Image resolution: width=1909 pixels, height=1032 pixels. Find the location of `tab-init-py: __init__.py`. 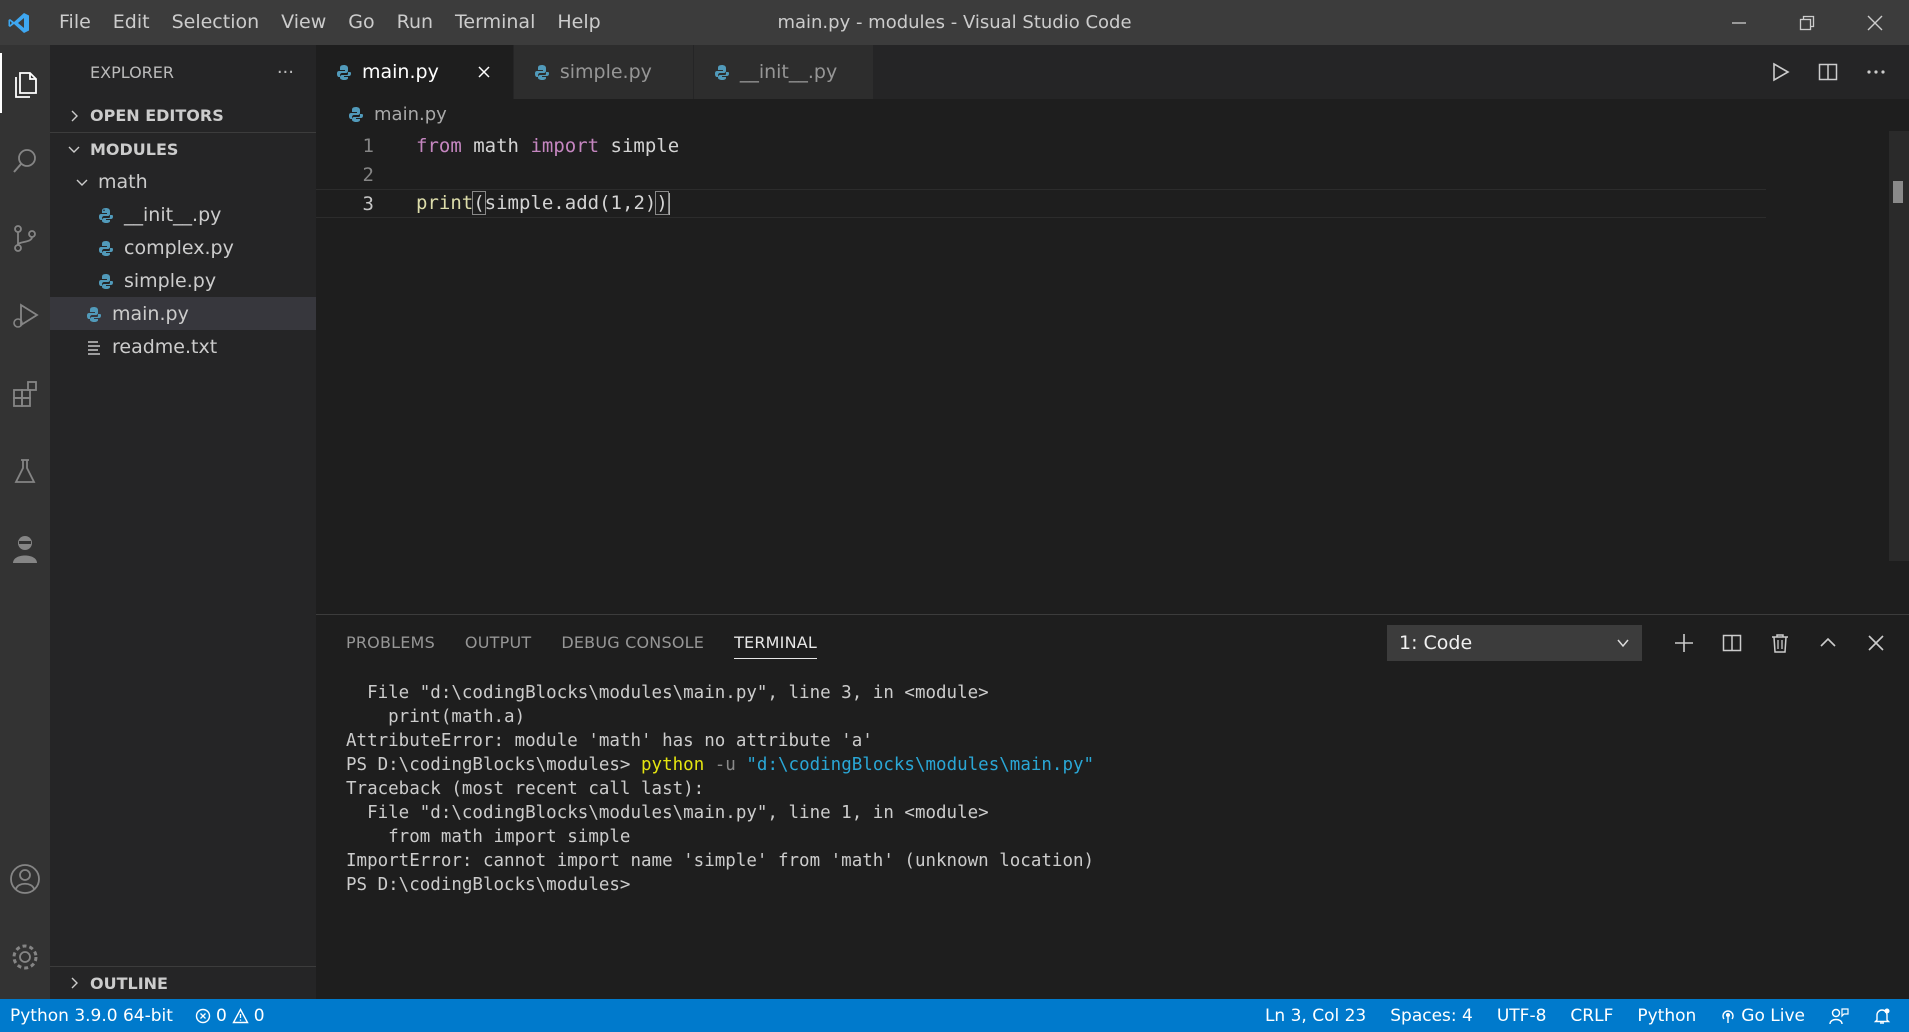

tab-init-py: __init__.py is located at coordinates (783, 72).